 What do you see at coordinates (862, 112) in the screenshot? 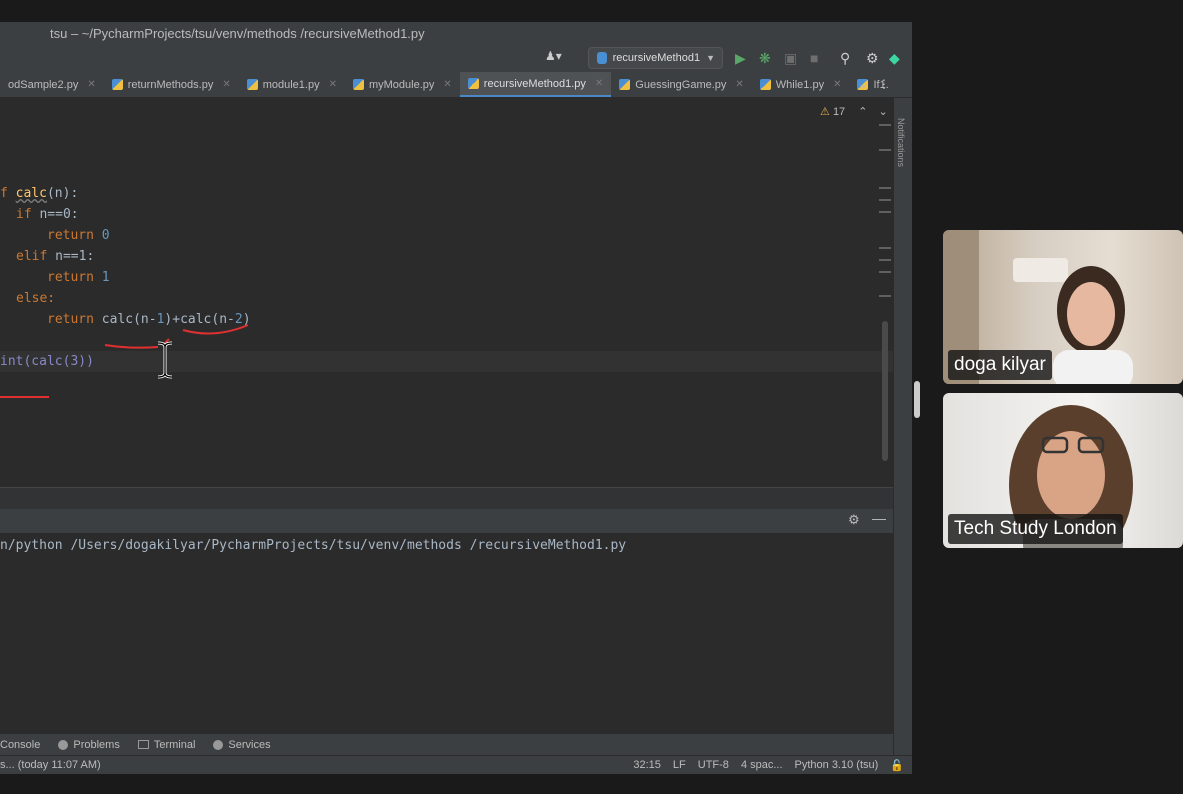
I see `chevron-up-icon: ⌃` at bounding box center [862, 112].